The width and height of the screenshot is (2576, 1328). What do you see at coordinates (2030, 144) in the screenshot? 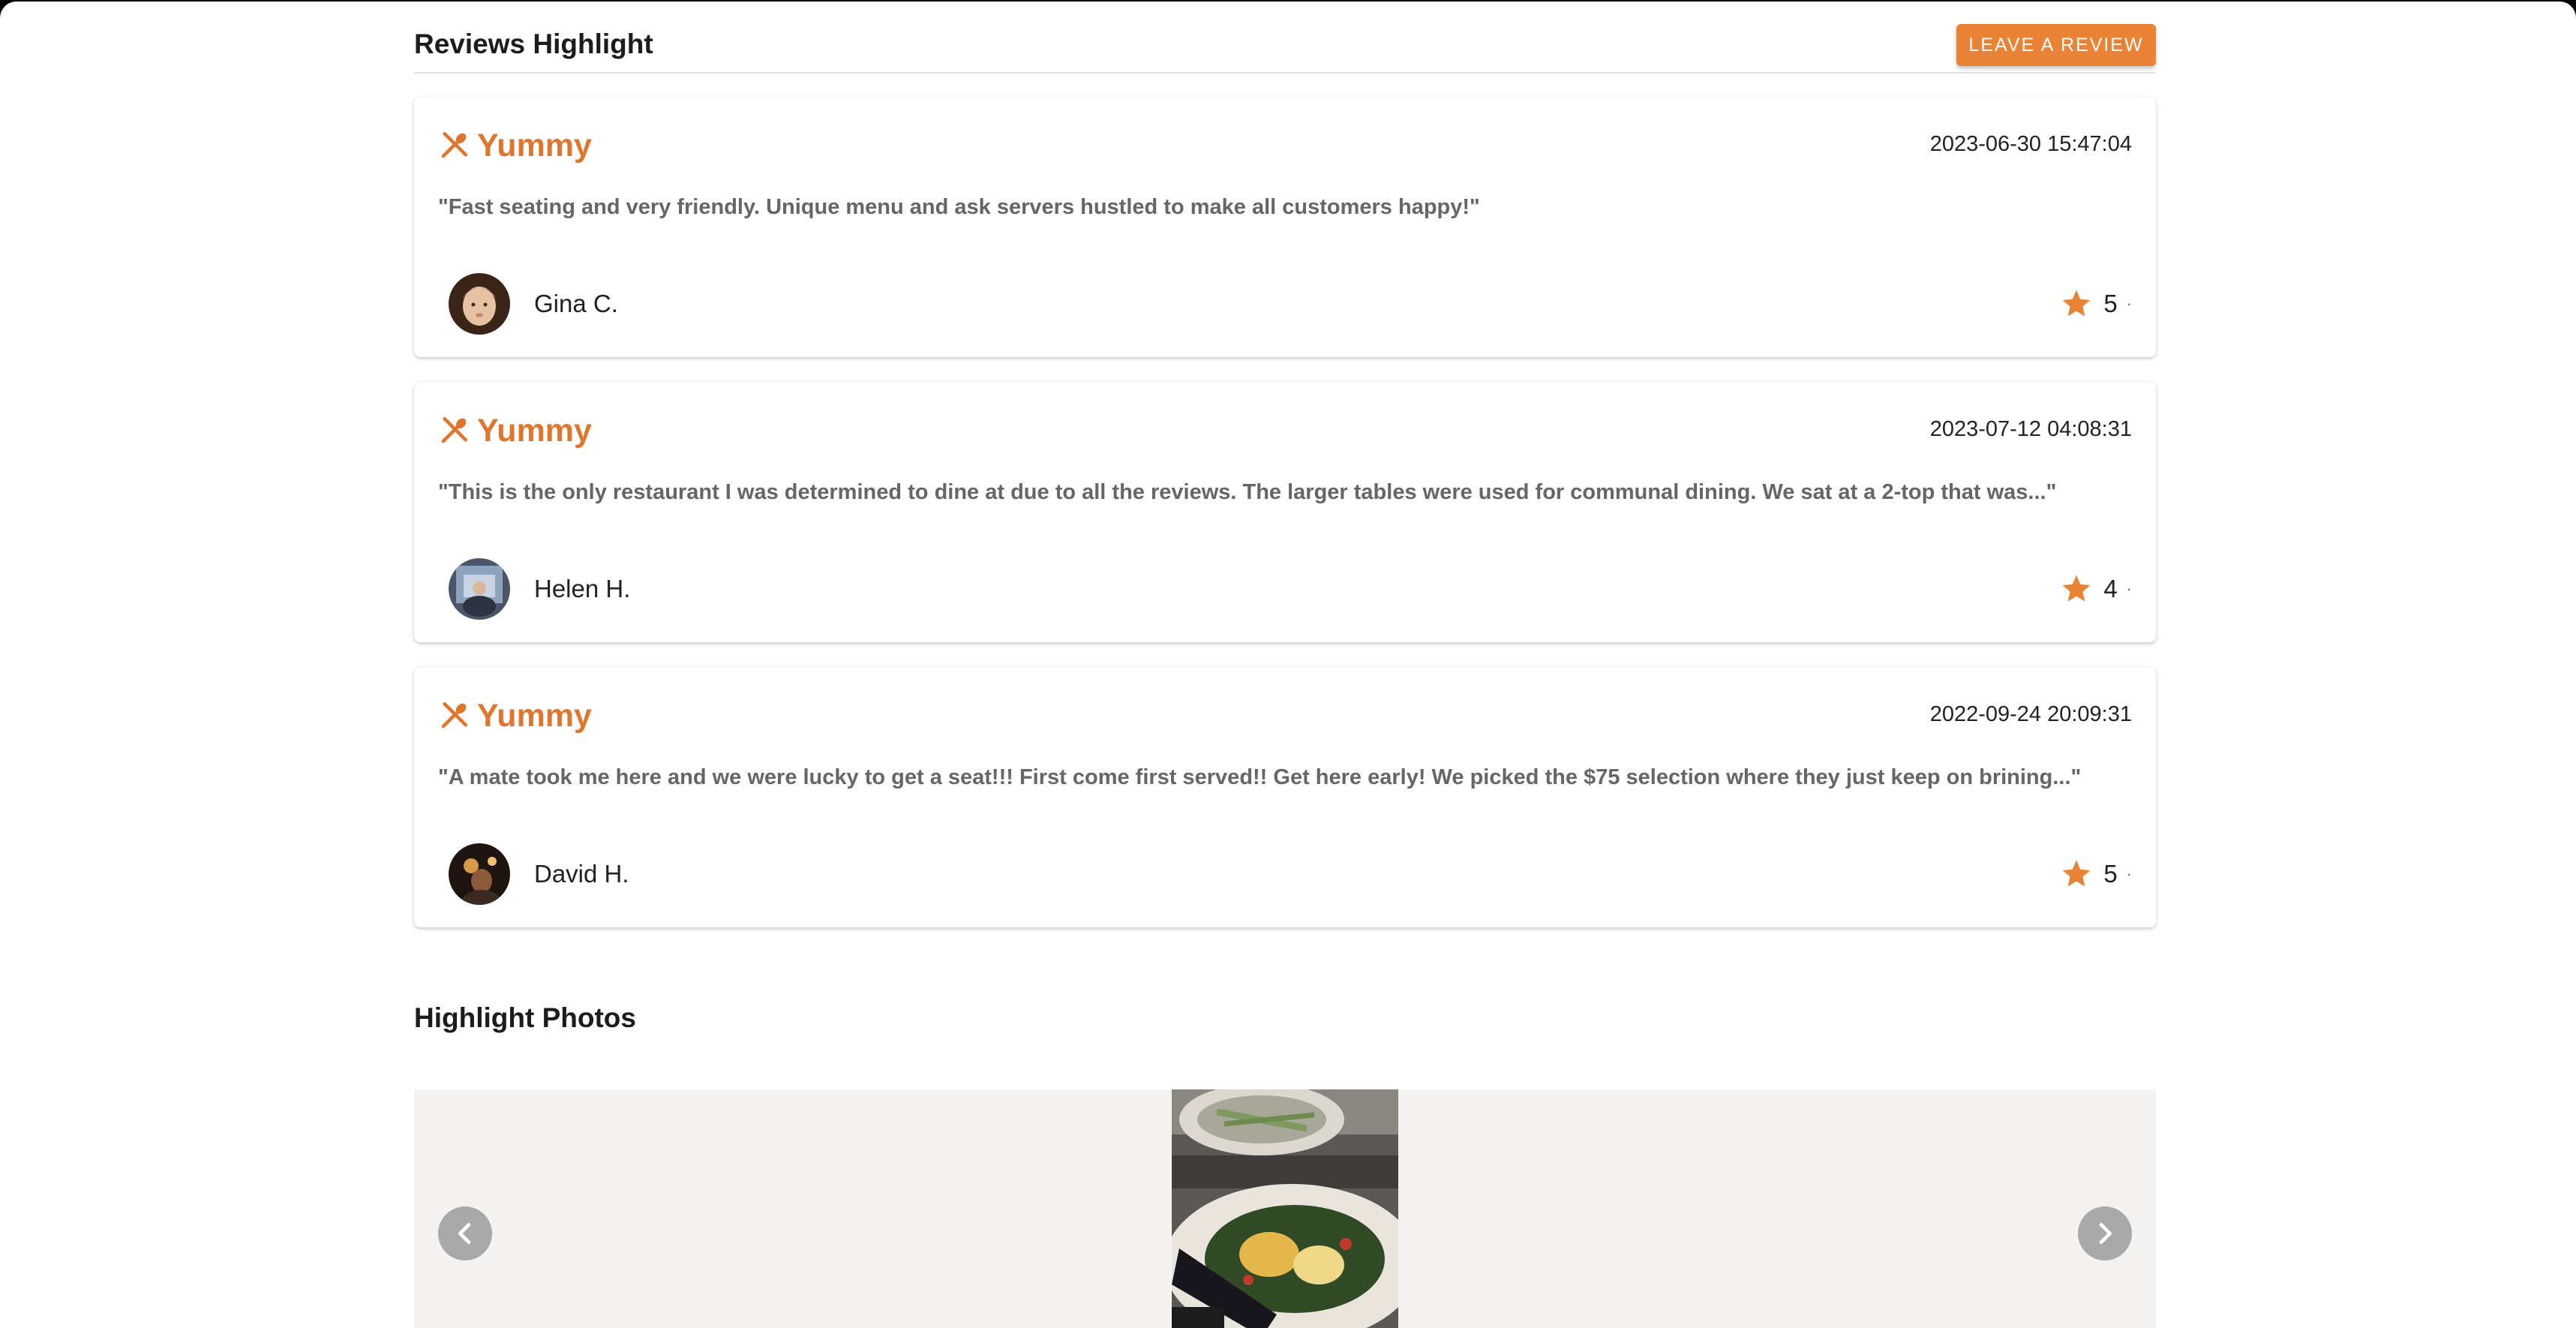
I see `review-date: 2023-06-30 15:47:04` at bounding box center [2030, 144].